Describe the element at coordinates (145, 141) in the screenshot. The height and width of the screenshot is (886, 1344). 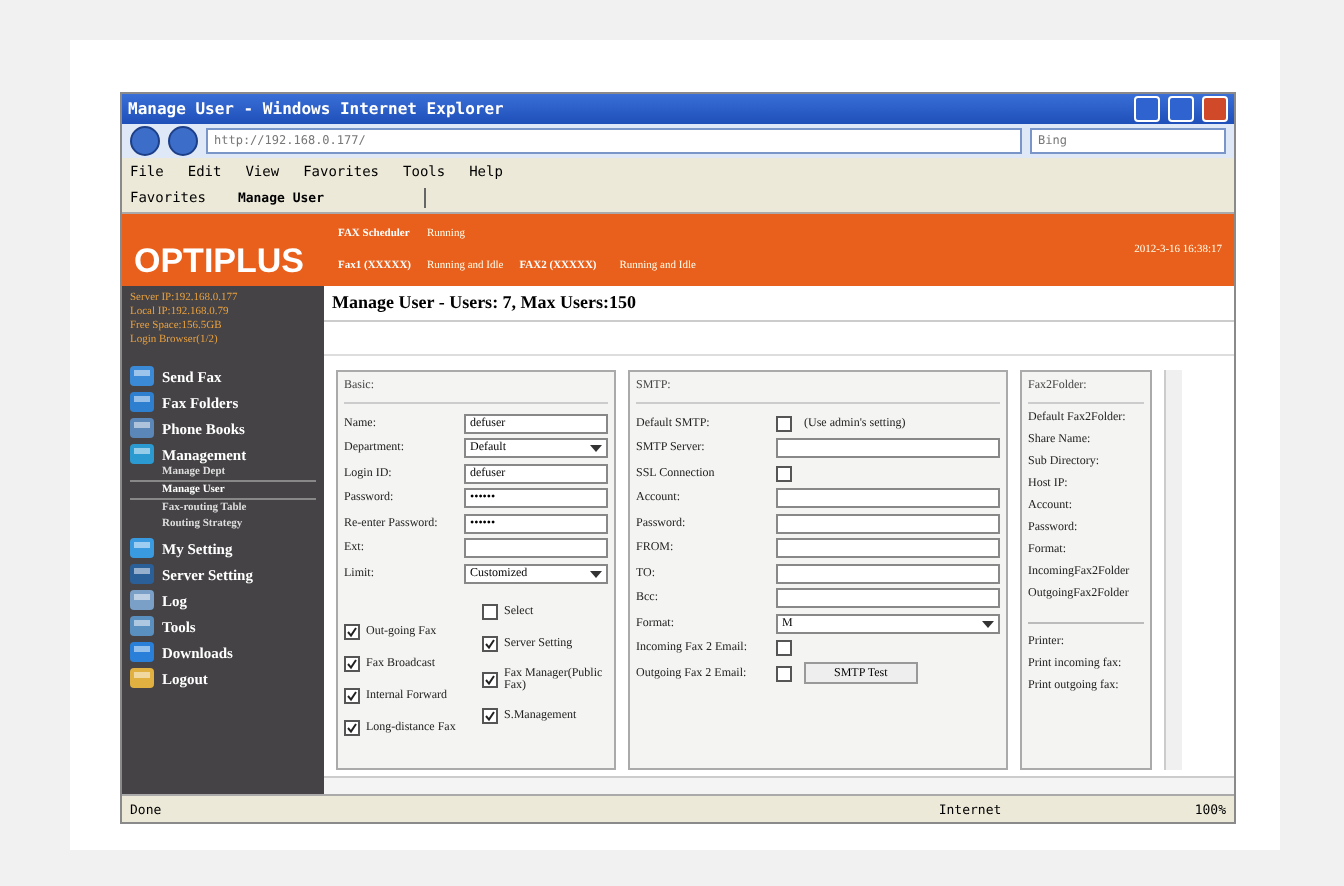
I see `back-button` at that location.